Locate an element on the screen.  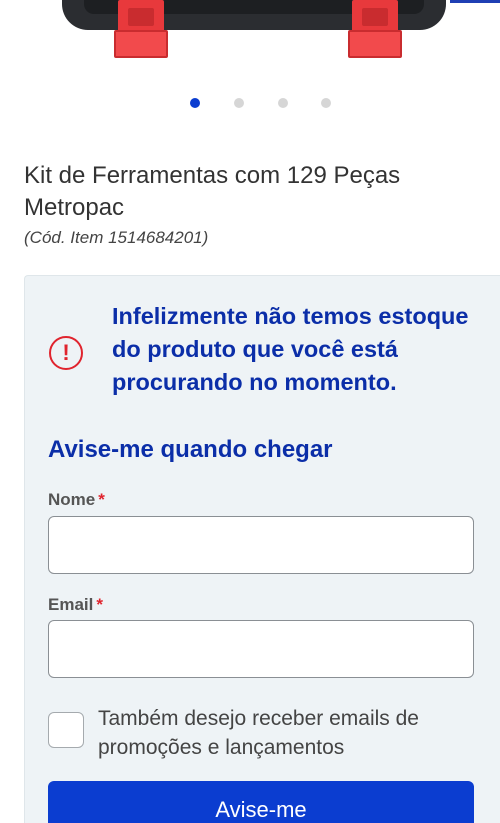
email-input is located at coordinates (261, 649).